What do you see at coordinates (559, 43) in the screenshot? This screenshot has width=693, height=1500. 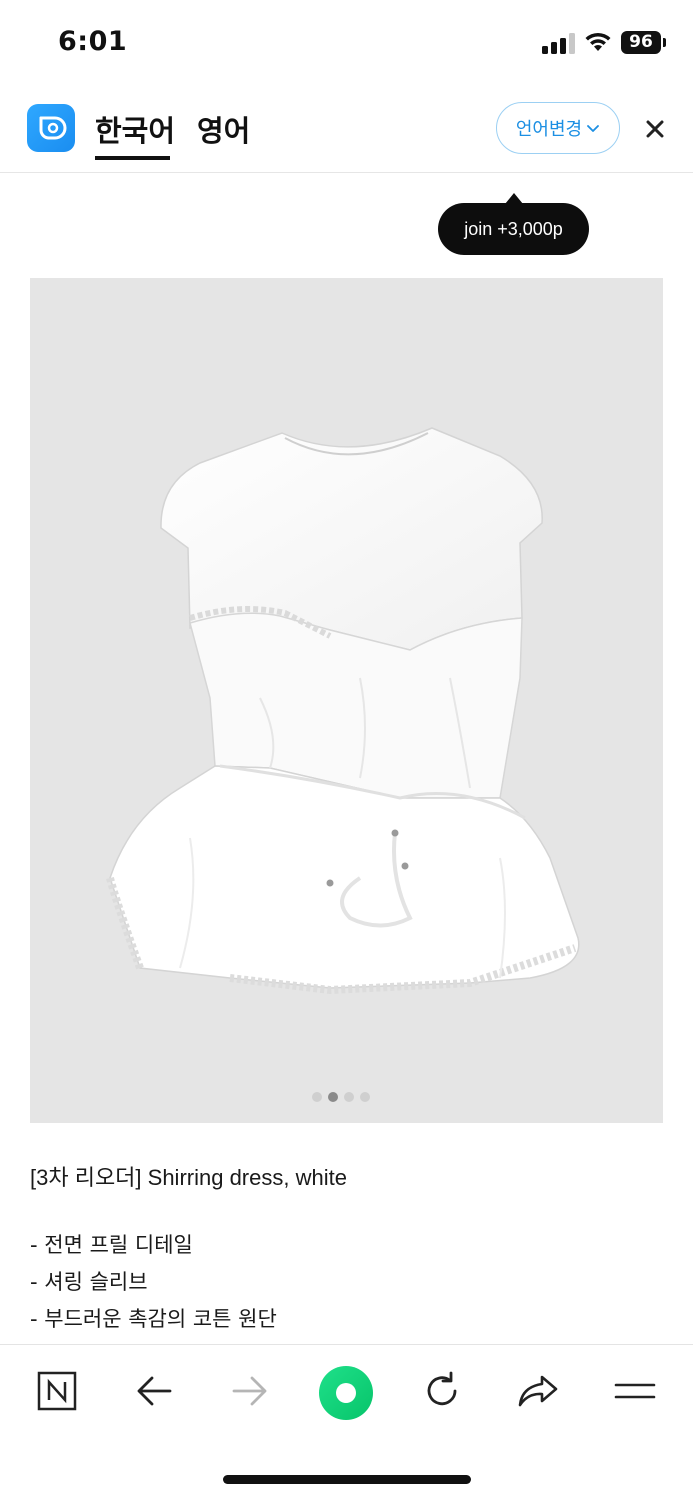 I see `signal-icon` at bounding box center [559, 43].